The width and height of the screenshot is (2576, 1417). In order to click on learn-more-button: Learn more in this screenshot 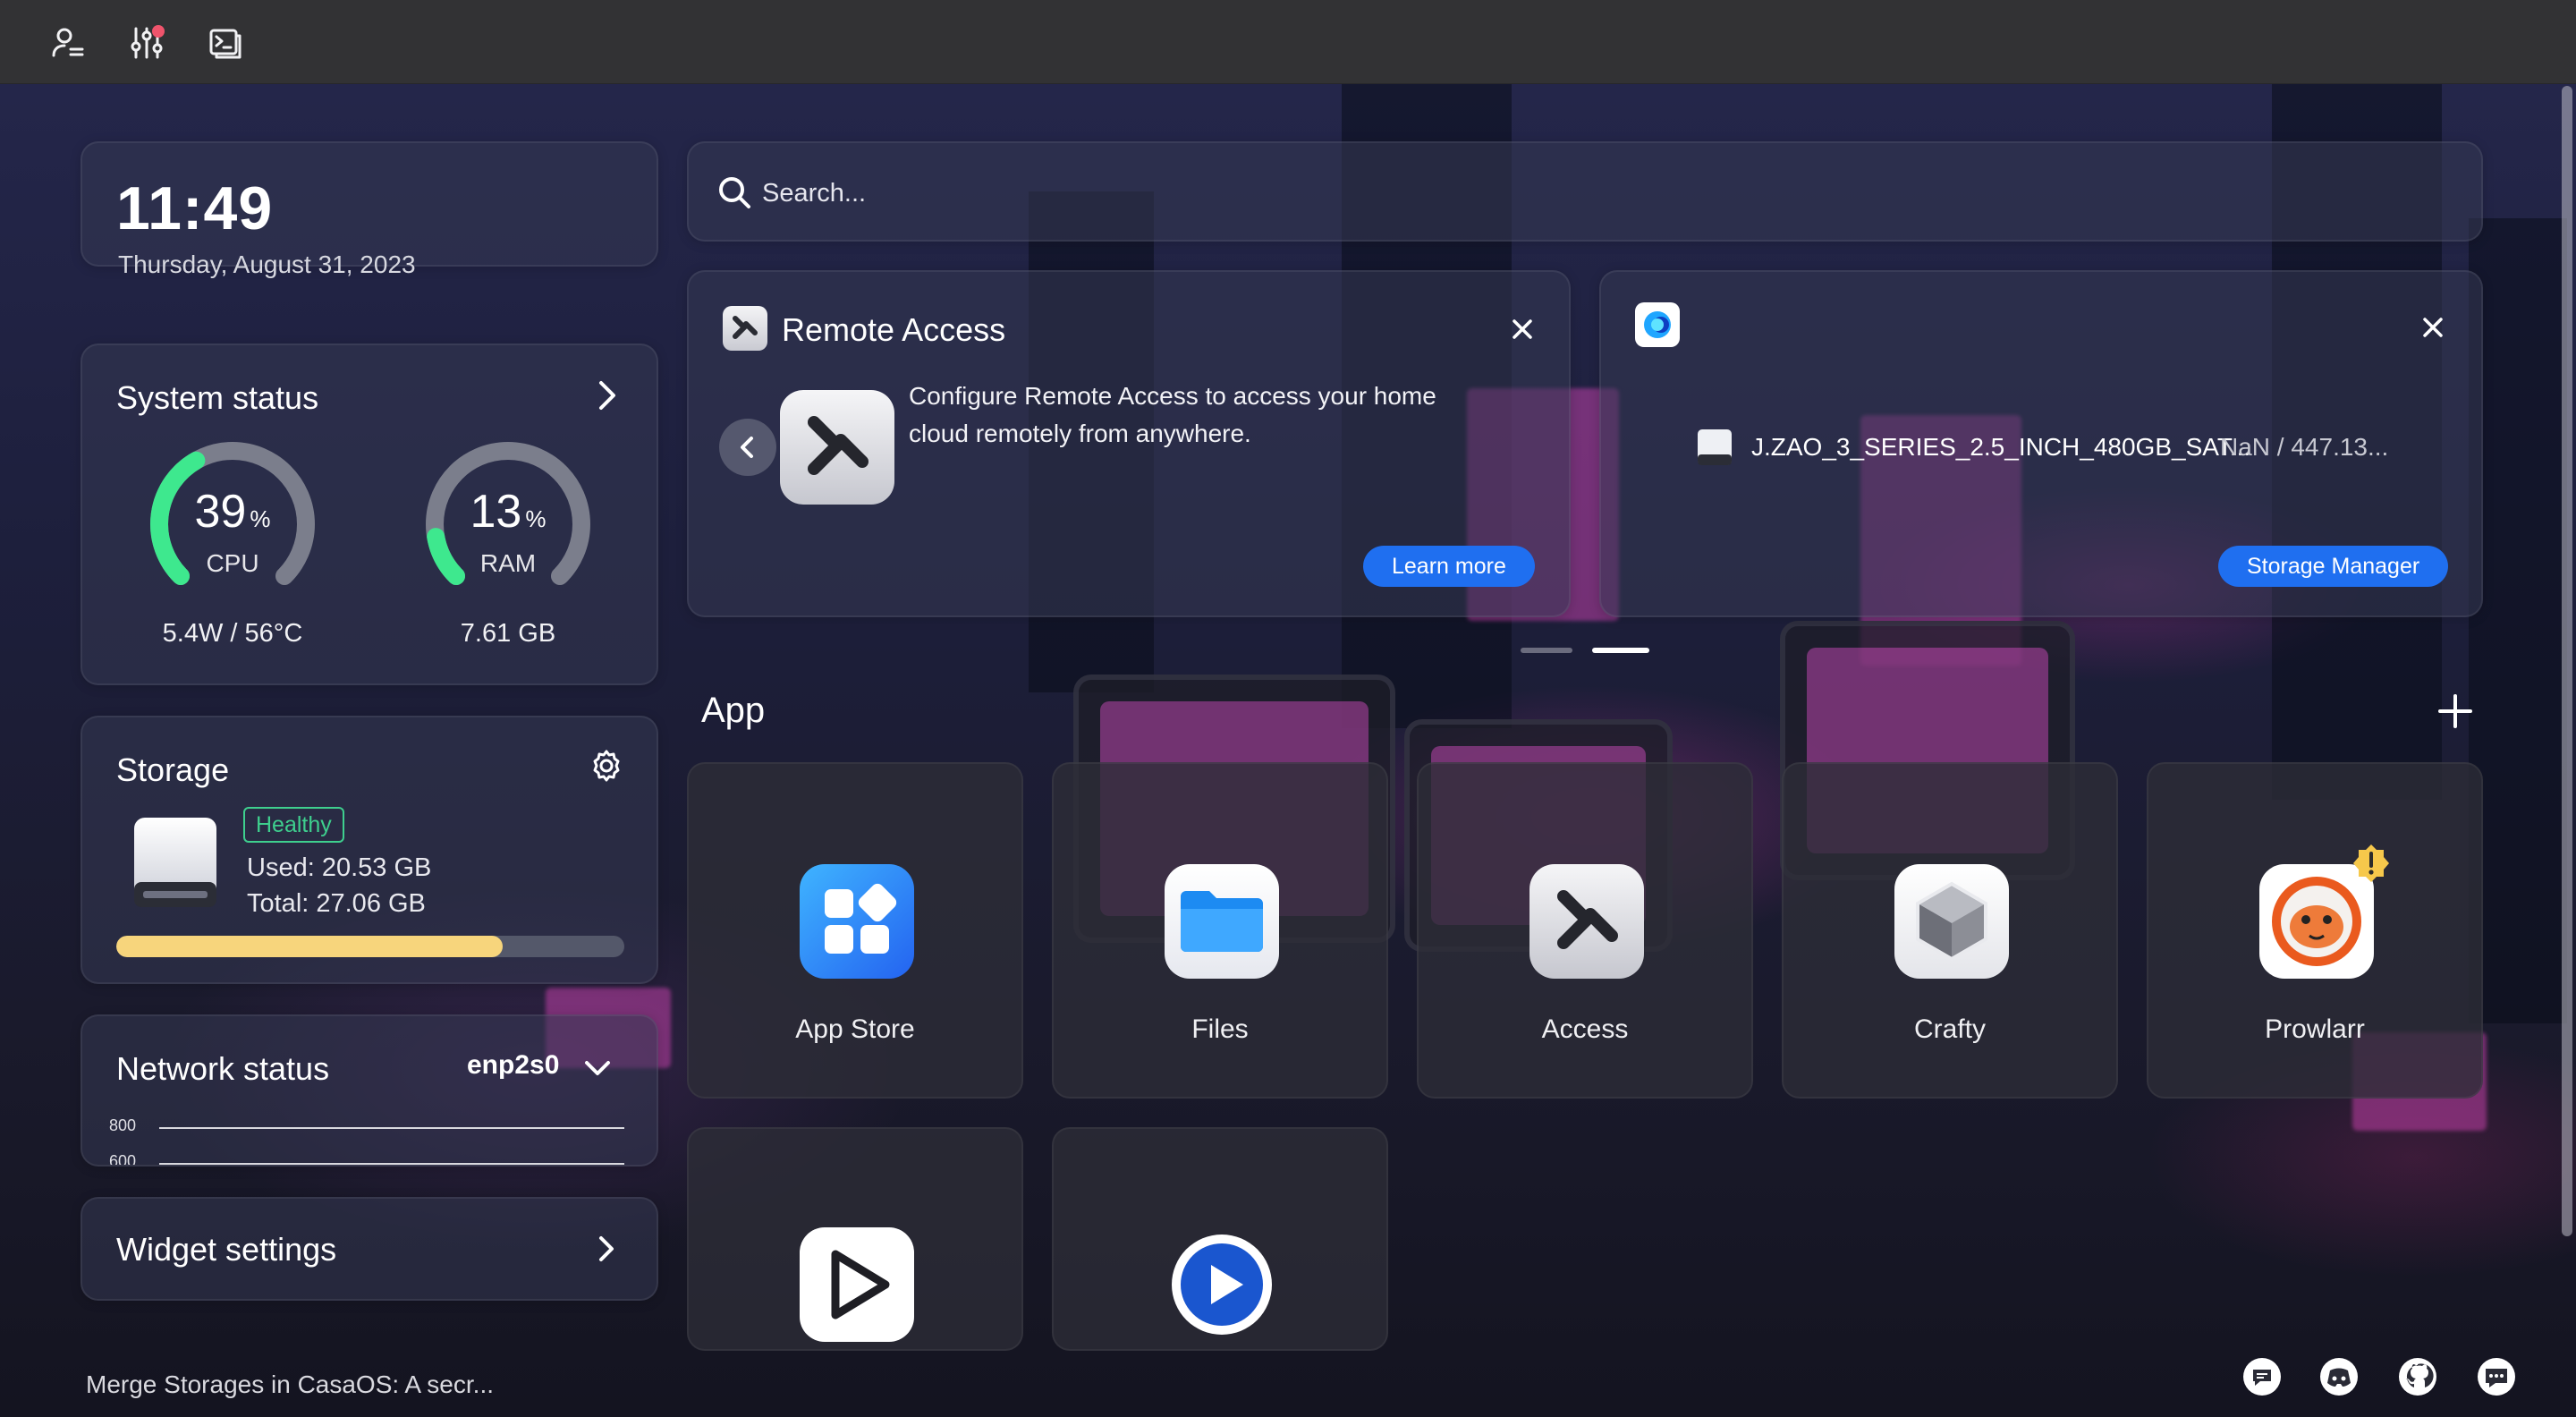, I will do `click(1449, 566)`.